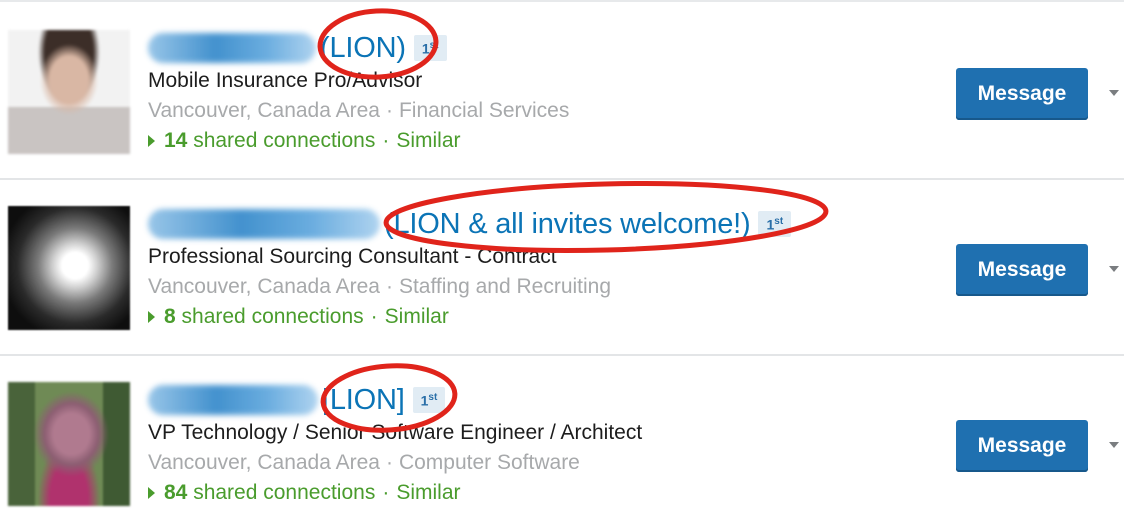  What do you see at coordinates (567, 224) in the screenshot?
I see `name-link: (LION & all invites welcome!)` at bounding box center [567, 224].